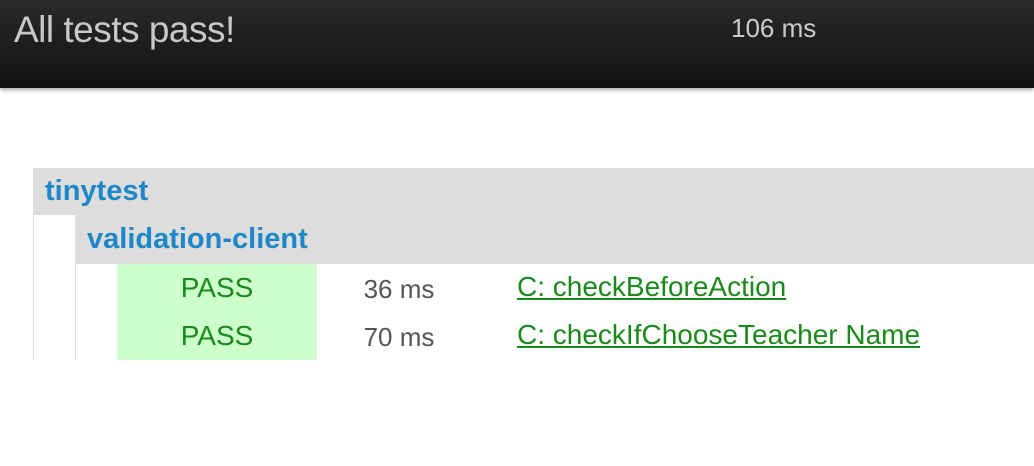 This screenshot has width=1034, height=466. Describe the element at coordinates (555, 239) in the screenshot. I see `subgroup-header: validation-client` at that location.